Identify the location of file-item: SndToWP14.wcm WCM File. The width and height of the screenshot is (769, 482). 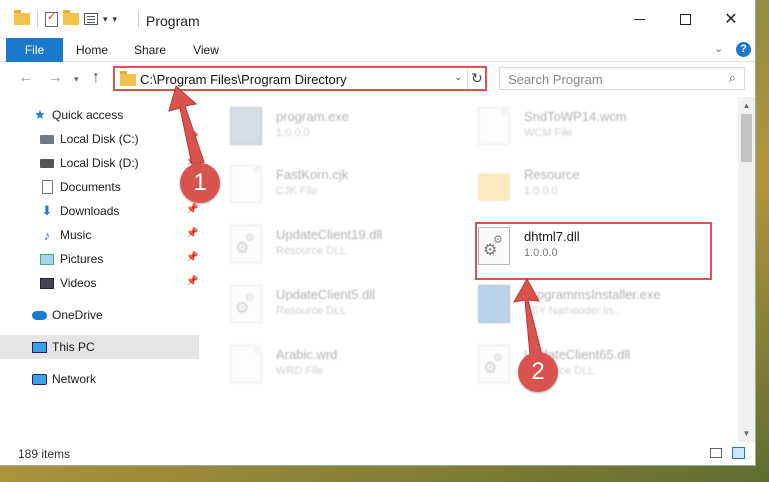
(598, 128).